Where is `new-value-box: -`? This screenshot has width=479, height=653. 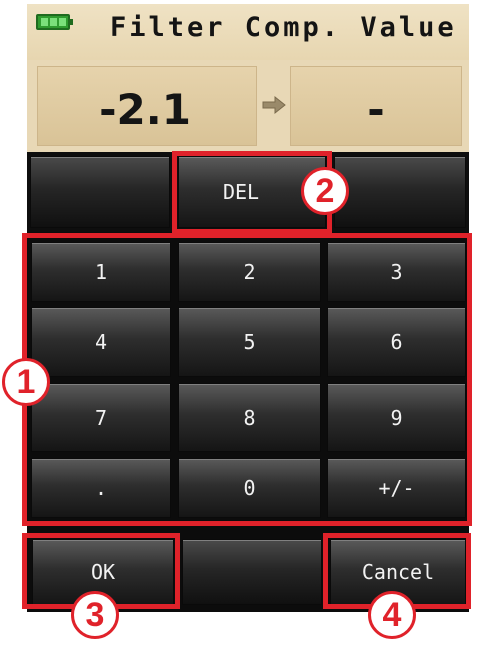 new-value-box: - is located at coordinates (376, 106).